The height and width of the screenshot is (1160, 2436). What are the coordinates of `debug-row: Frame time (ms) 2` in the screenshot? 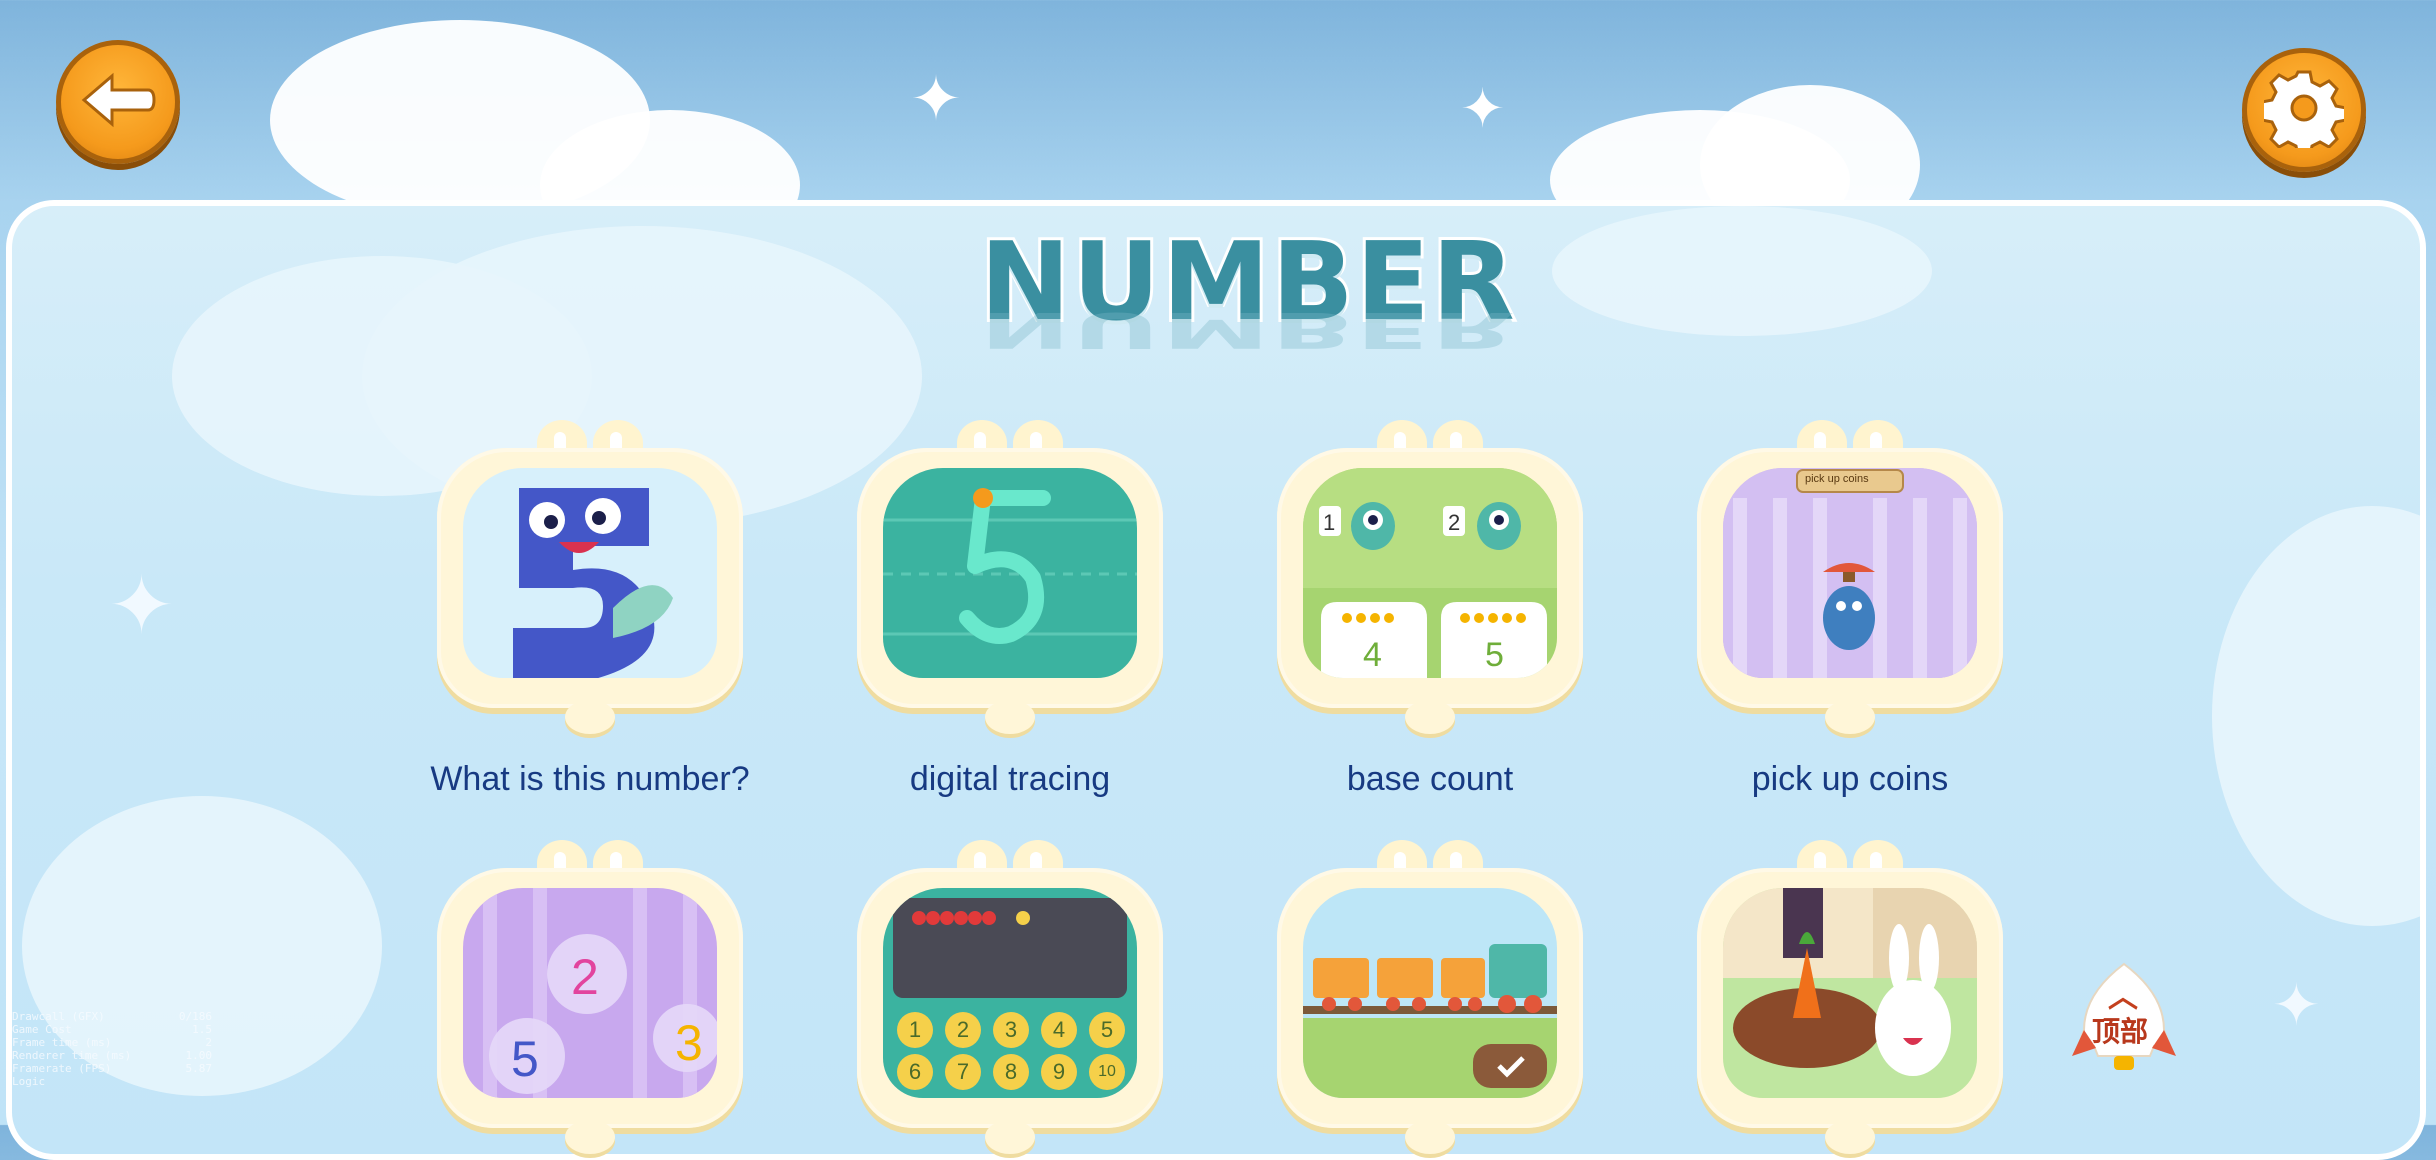 It's located at (112, 1042).